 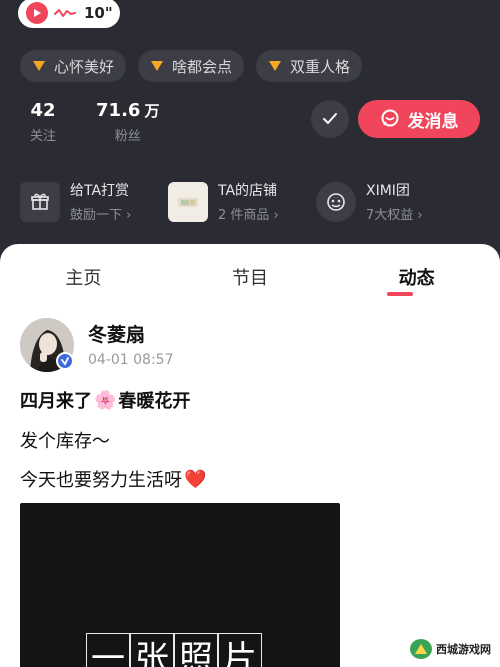 I want to click on reward-subtitle: 鼓励一下 ›, so click(x=101, y=215).